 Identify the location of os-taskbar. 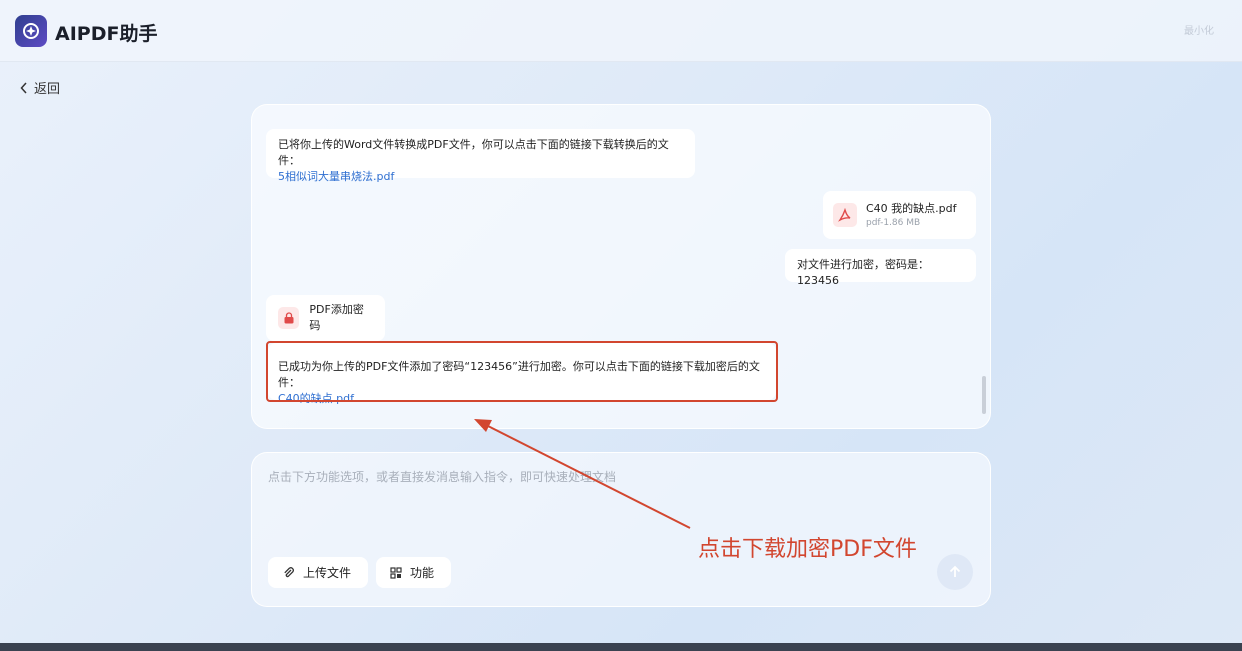
(621, 647).